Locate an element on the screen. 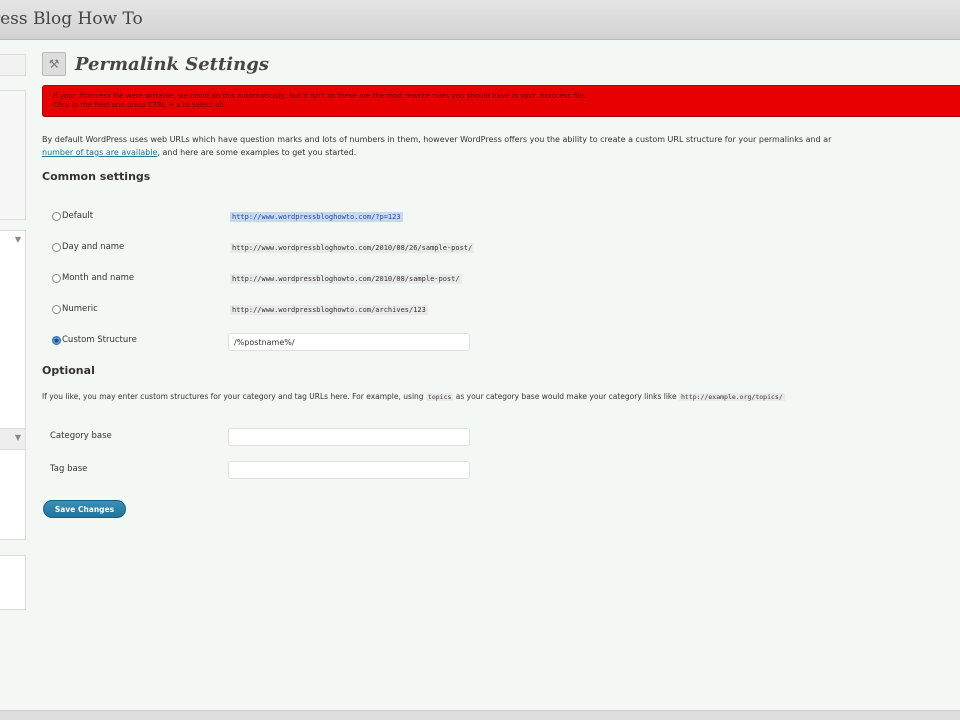 Image resolution: width=960 pixels, height=720 pixels. save-changes-button: Save Changes is located at coordinates (84, 509).